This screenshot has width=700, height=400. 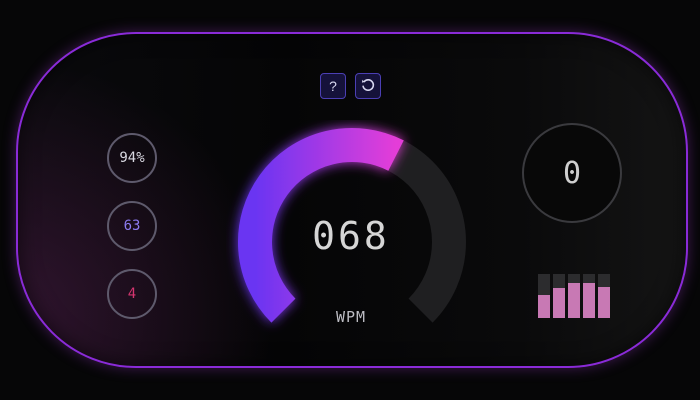 I want to click on accuracy-stat: 94%, so click(x=132, y=158).